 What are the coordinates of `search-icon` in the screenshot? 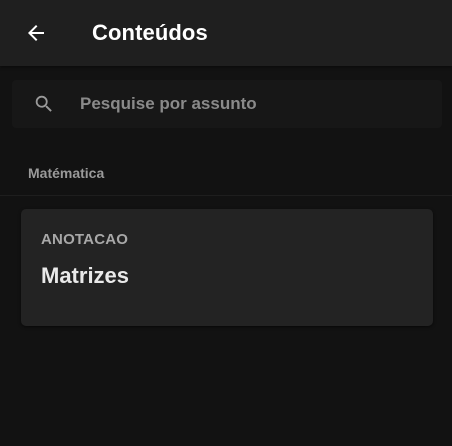 It's located at (43, 103).